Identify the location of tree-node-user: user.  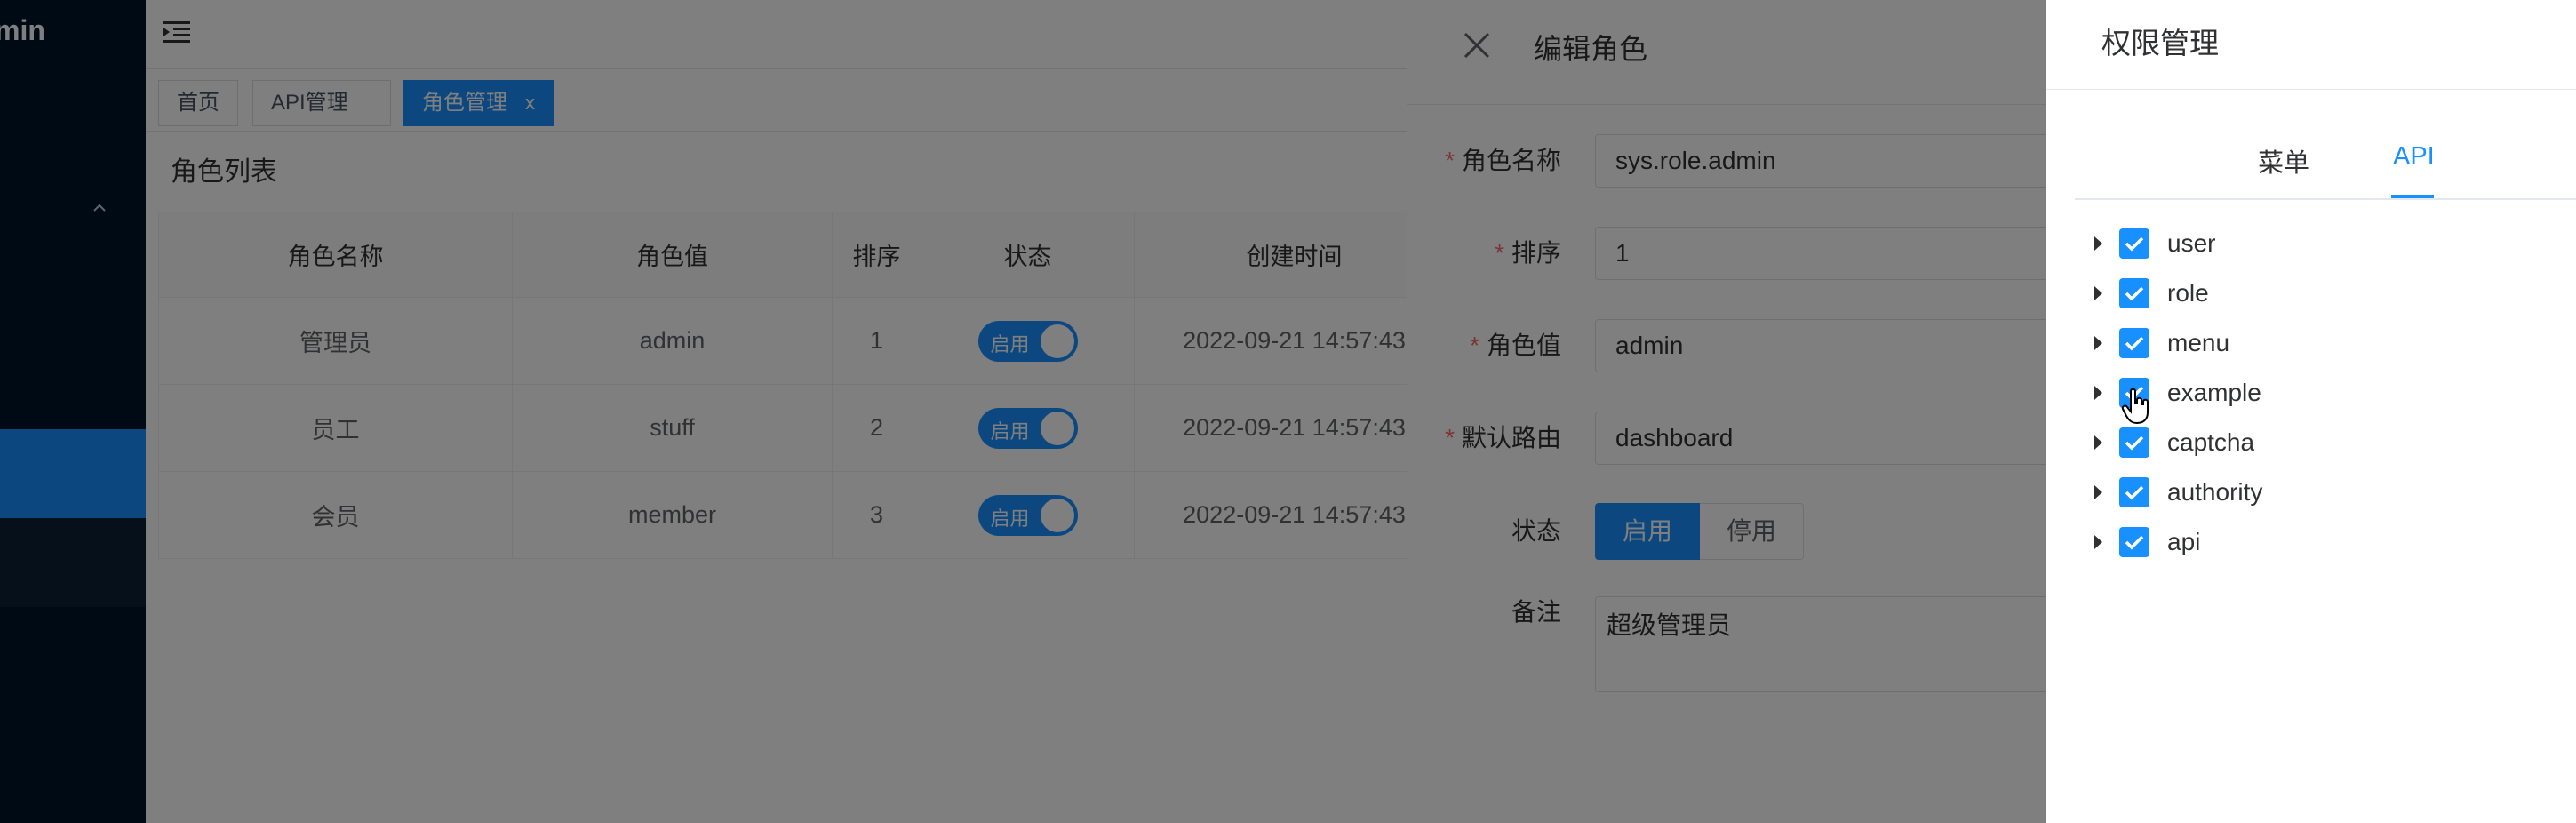
(2219, 244).